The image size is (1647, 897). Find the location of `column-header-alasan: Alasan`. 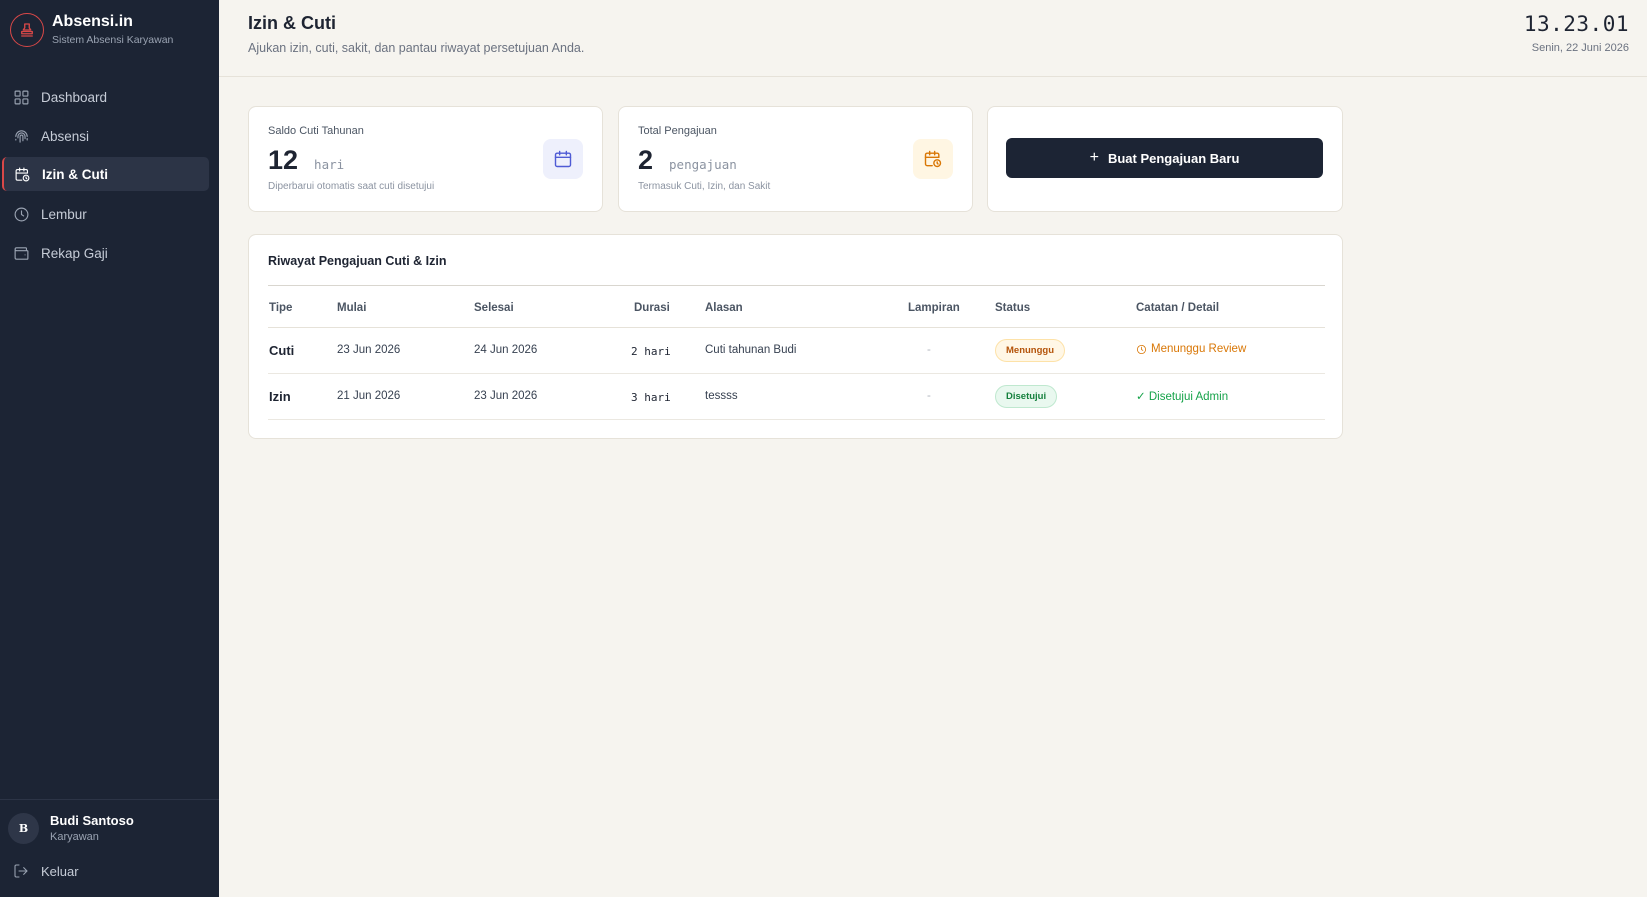

column-header-alasan: Alasan is located at coordinates (724, 308).